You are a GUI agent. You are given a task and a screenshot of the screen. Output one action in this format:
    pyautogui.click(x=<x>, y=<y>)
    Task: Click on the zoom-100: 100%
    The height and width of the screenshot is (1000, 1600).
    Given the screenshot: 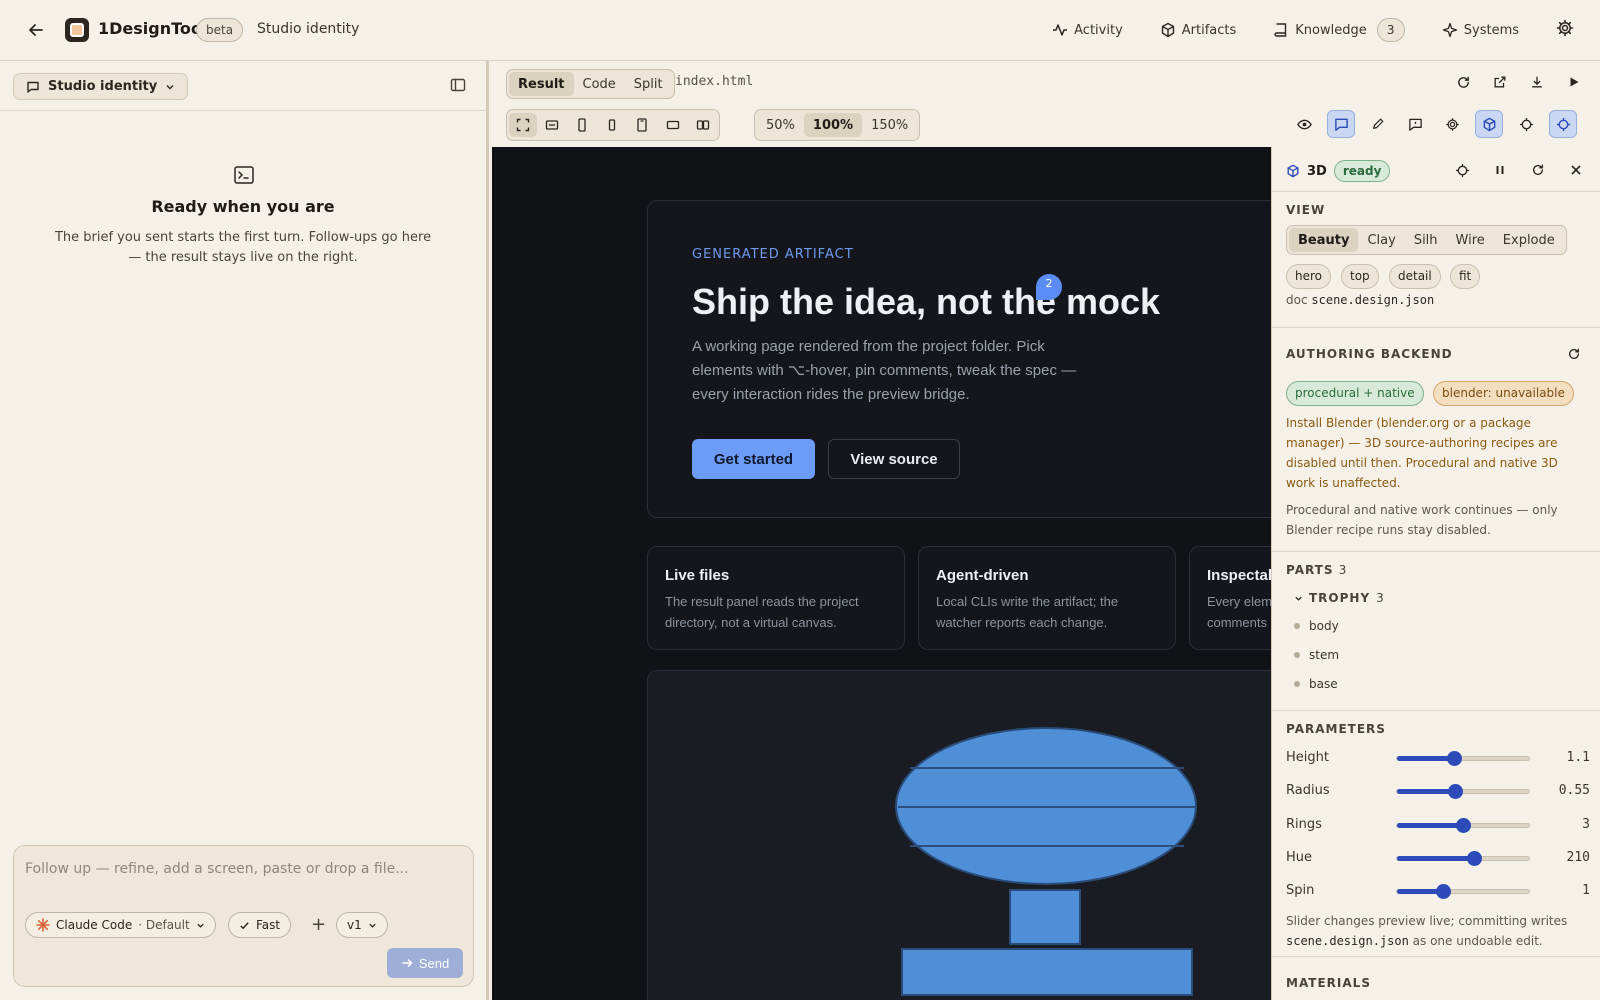 What is the action you would take?
    pyautogui.click(x=833, y=125)
    